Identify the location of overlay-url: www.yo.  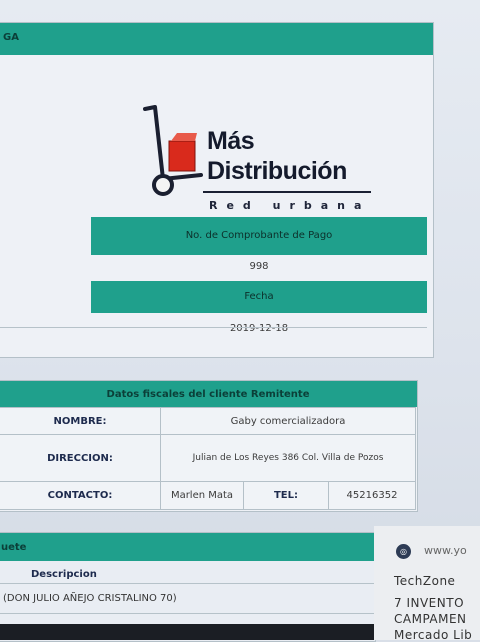
(445, 550).